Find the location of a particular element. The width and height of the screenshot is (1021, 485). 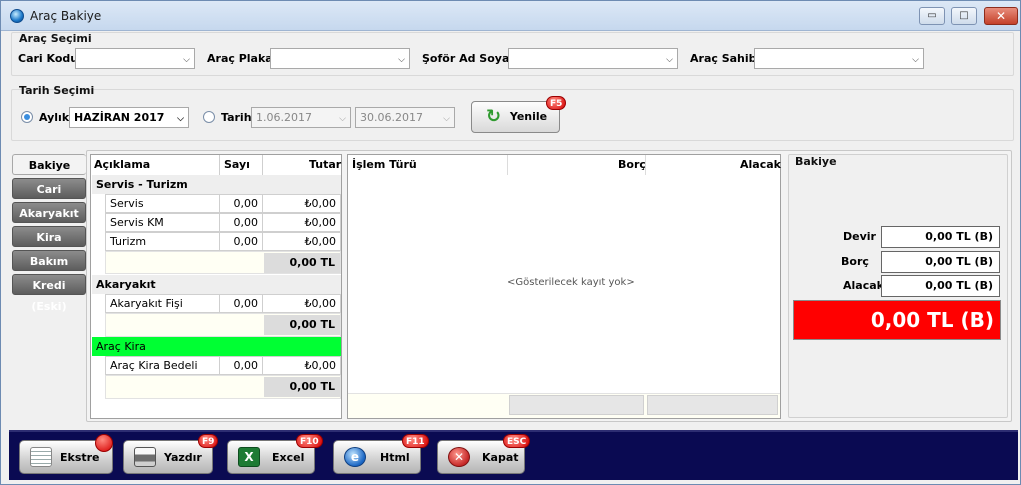

minimize-button: ▭ is located at coordinates (932, 16).